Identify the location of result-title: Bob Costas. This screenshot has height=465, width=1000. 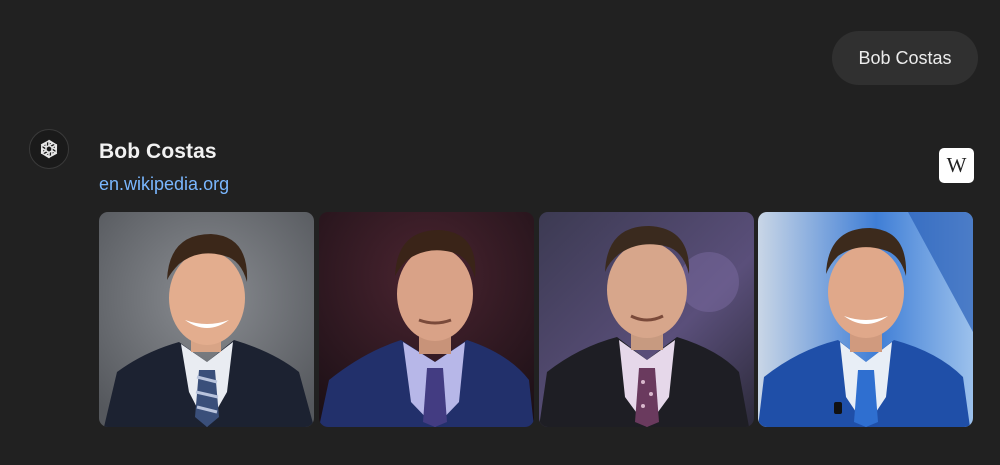
(158, 152).